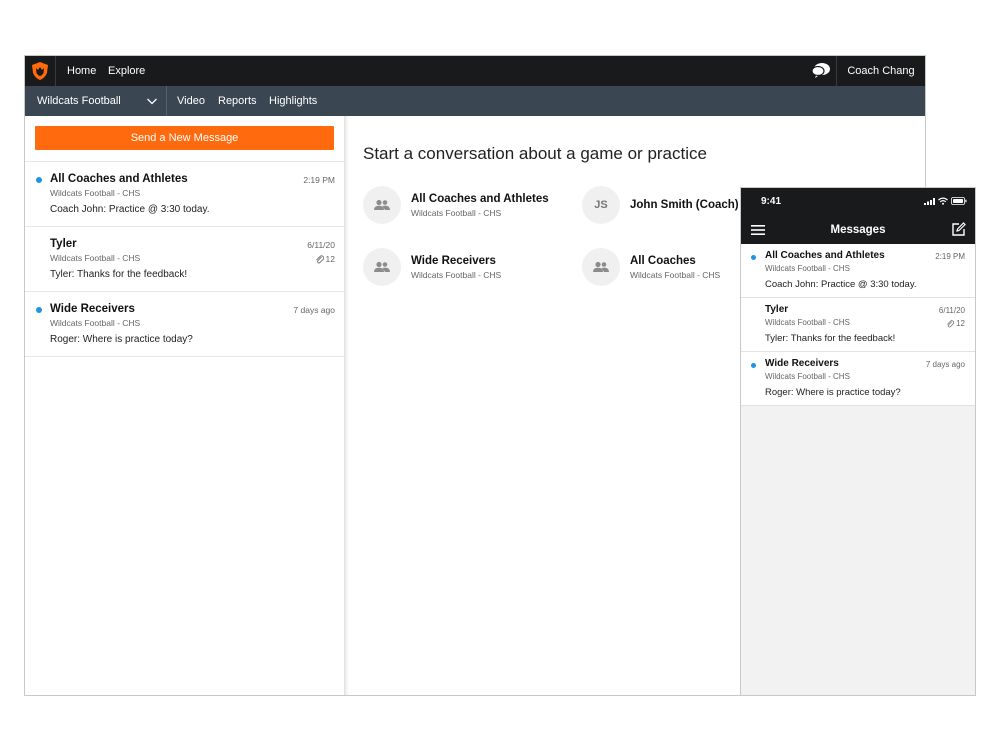 This screenshot has width=1000, height=750. Describe the element at coordinates (475, 71) in the screenshot. I see `top-navigation-bar: Home Explore Coach Chang` at that location.